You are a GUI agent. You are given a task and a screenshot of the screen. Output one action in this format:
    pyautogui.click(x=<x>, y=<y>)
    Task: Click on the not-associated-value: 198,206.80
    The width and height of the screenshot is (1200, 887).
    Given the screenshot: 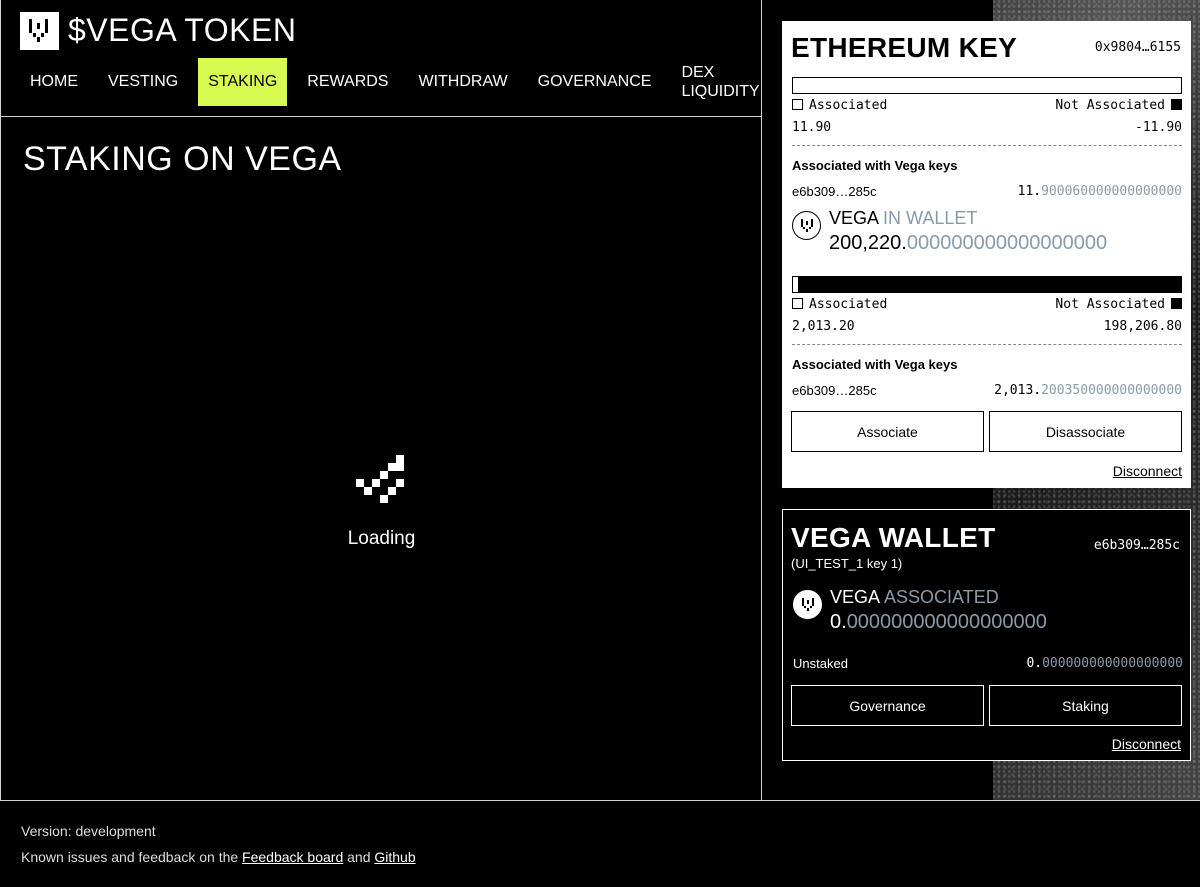 What is the action you would take?
    pyautogui.click(x=1142, y=326)
    